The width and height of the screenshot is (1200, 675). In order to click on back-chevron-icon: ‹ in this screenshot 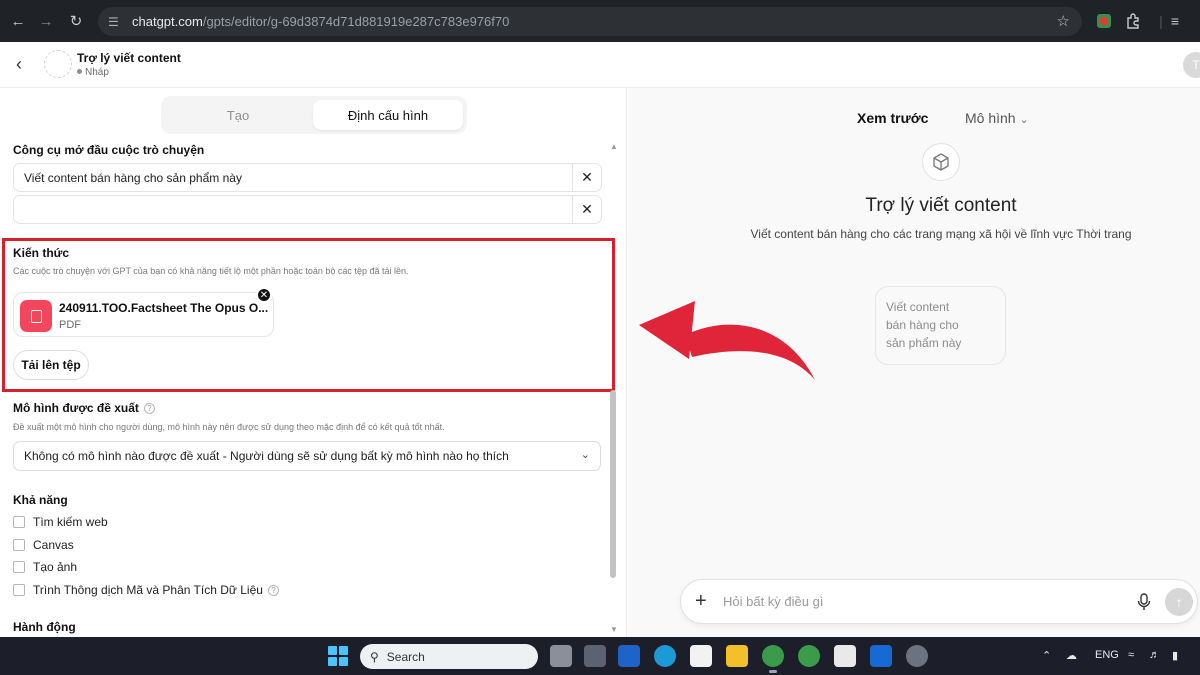, I will do `click(19, 64)`.